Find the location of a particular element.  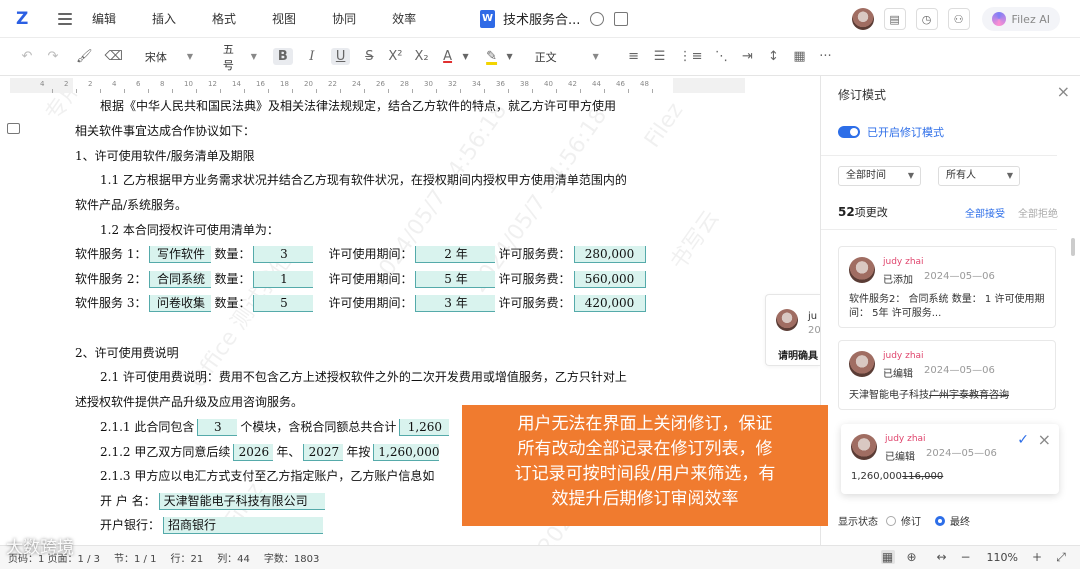

period-field: 2 年 is located at coordinates (455, 254).